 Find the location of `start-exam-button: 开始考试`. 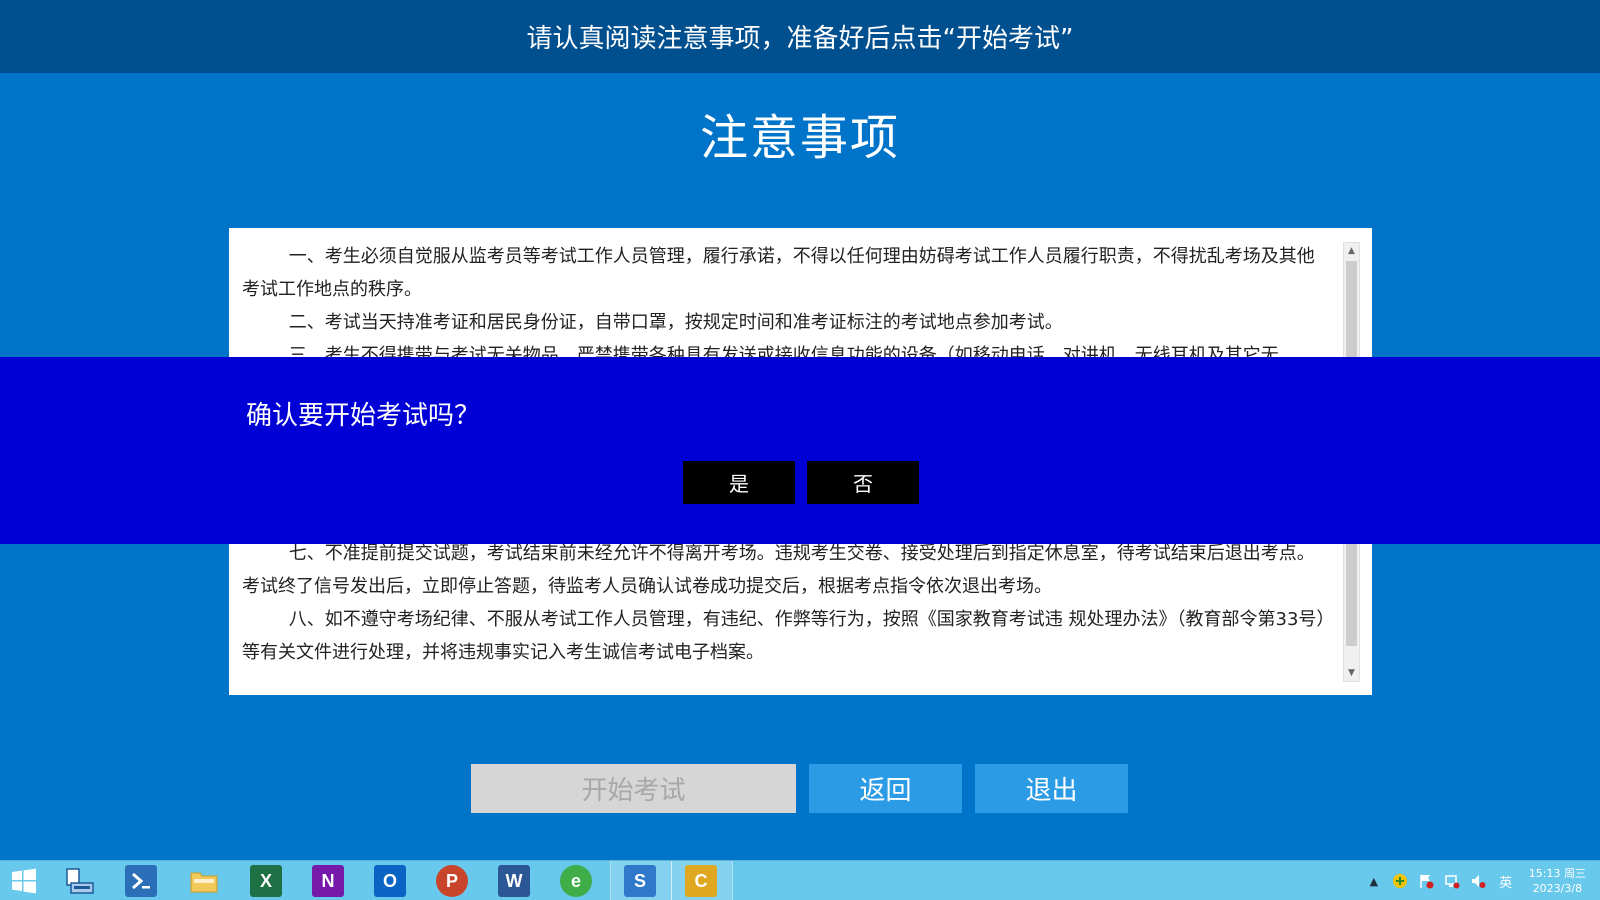

start-exam-button: 开始考试 is located at coordinates (633, 788).